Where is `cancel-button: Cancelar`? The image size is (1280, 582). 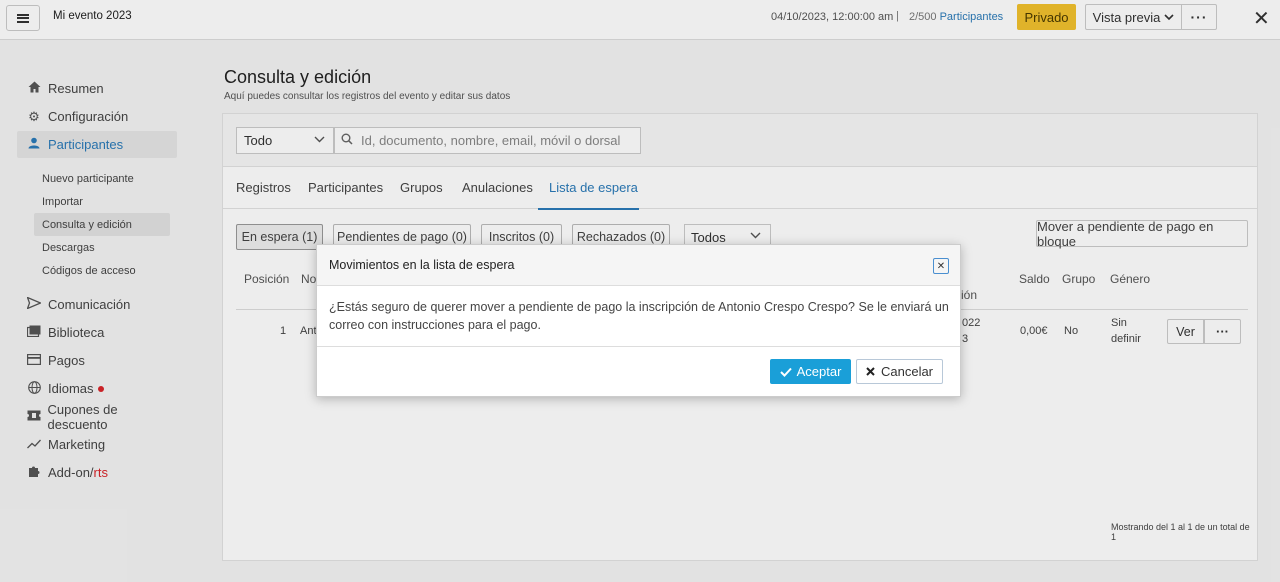
cancel-button: Cancelar is located at coordinates (899, 371).